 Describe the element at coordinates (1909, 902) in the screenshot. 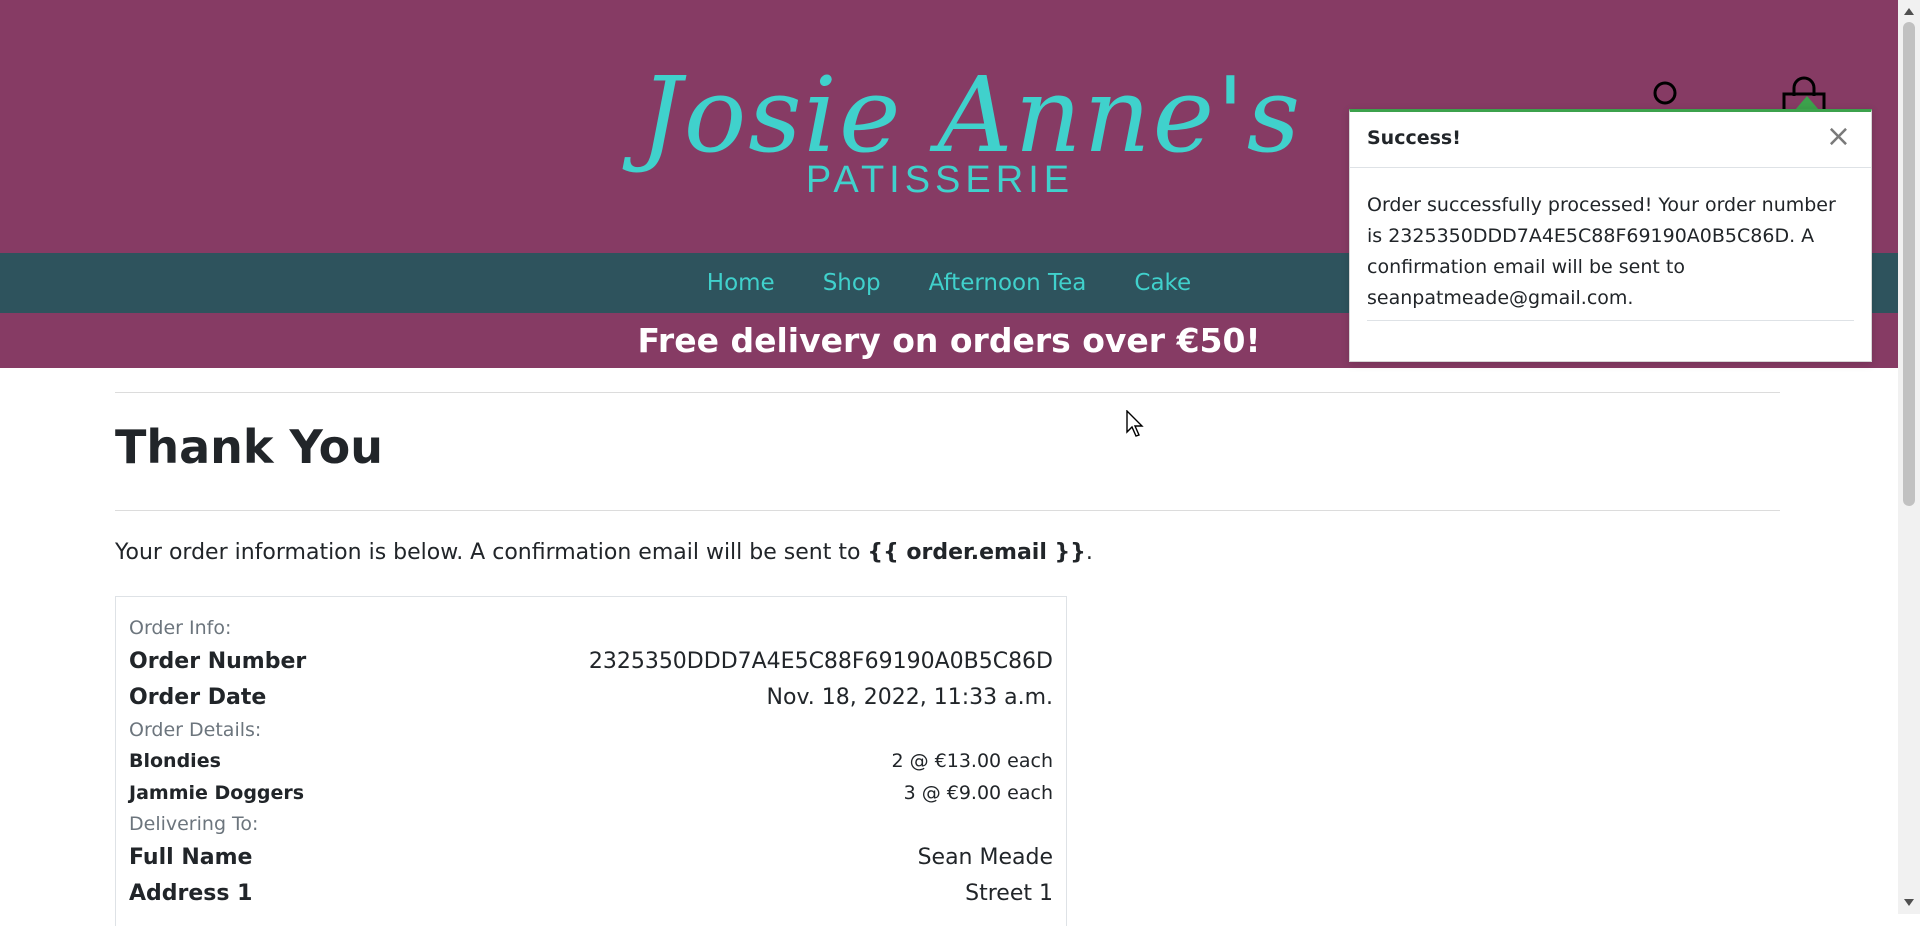

I see `scroll-down-arrow-icon` at that location.